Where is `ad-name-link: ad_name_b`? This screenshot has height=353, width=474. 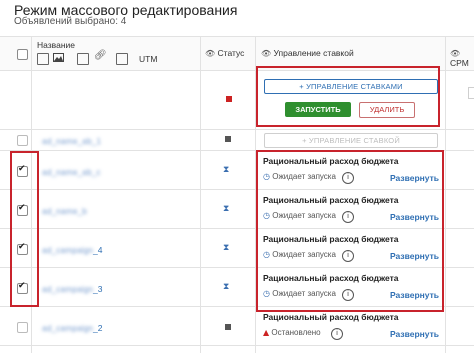
ad-name-link: ad_name_b is located at coordinates (64, 211).